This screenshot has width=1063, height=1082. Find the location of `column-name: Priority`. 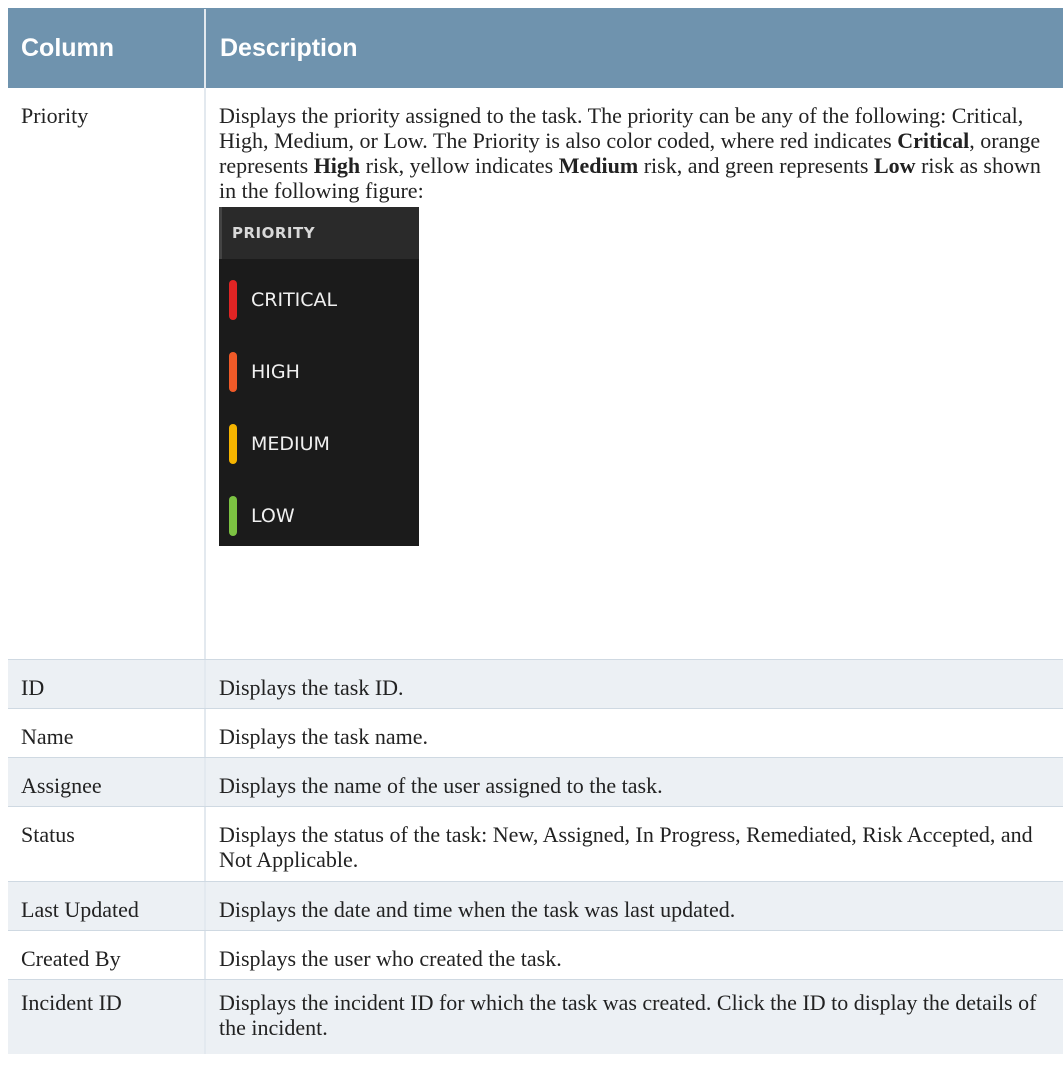

column-name: Priority is located at coordinates (107, 373).